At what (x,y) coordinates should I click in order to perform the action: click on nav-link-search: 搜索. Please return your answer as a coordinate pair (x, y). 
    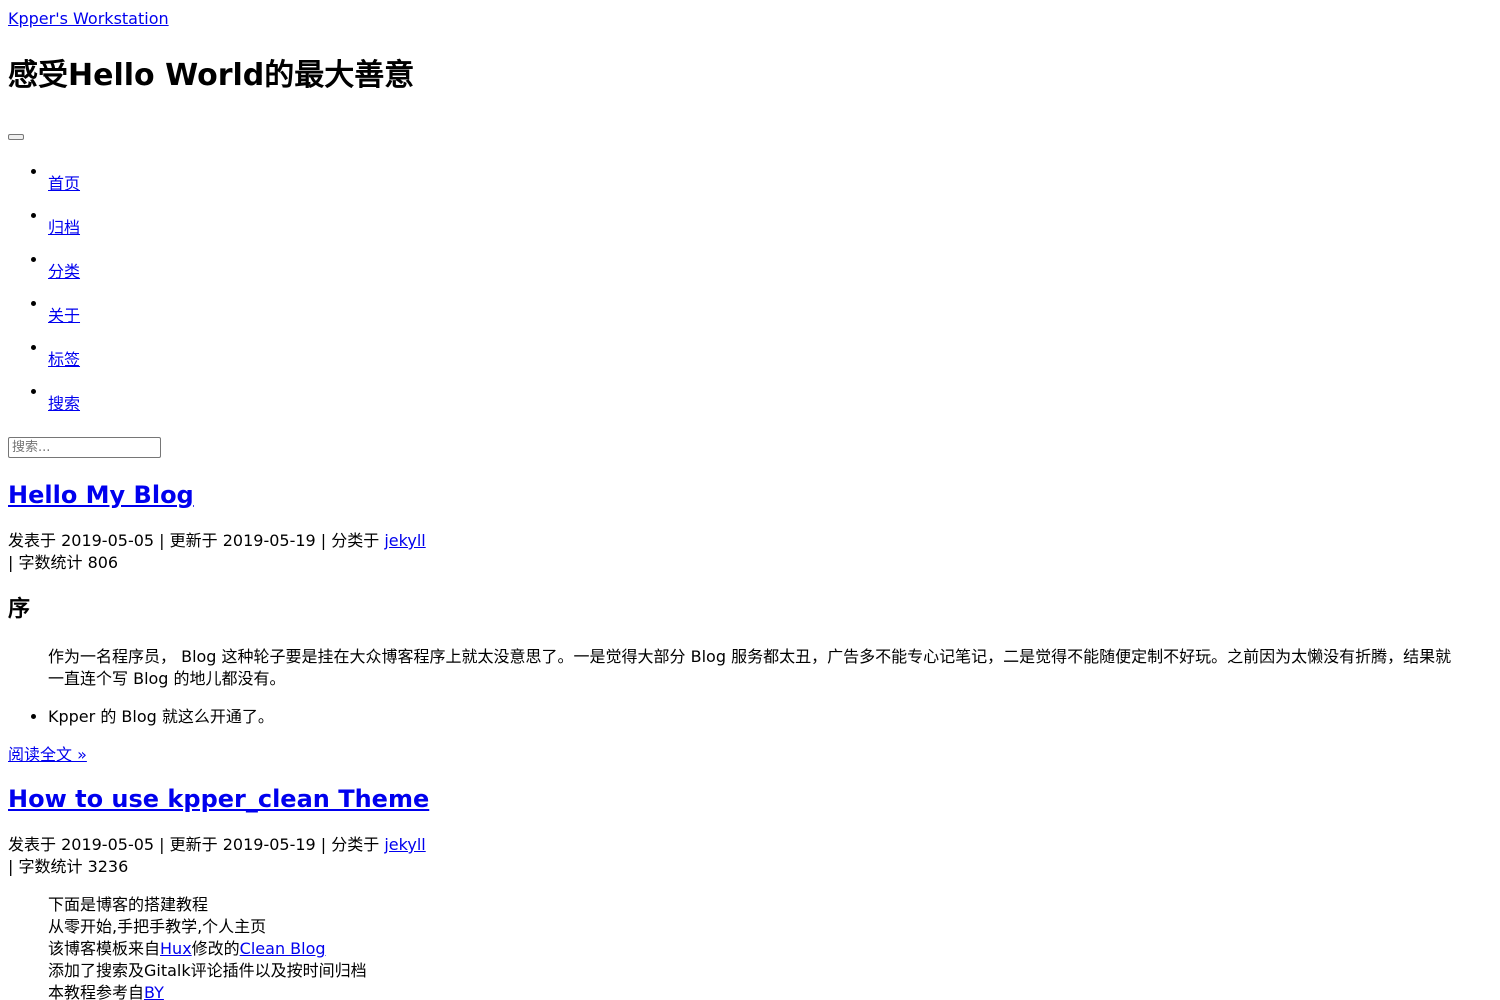
    Looking at the image, I should click on (64, 404).